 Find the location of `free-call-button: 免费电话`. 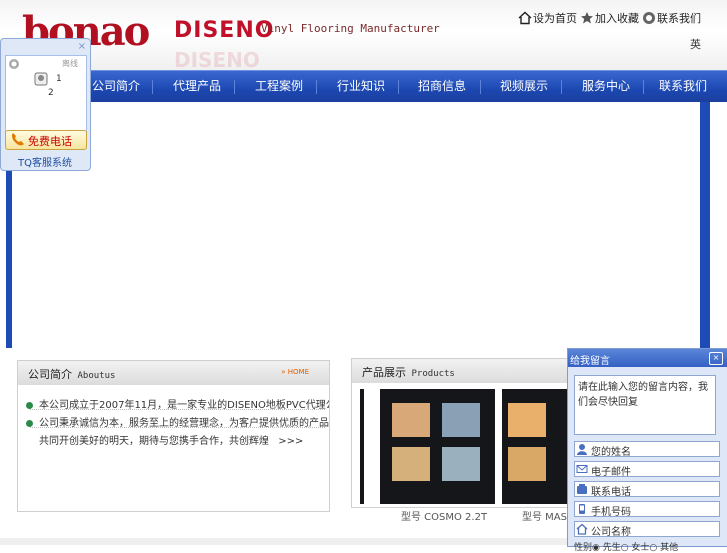

free-call-button: 免费电话 is located at coordinates (46, 140).